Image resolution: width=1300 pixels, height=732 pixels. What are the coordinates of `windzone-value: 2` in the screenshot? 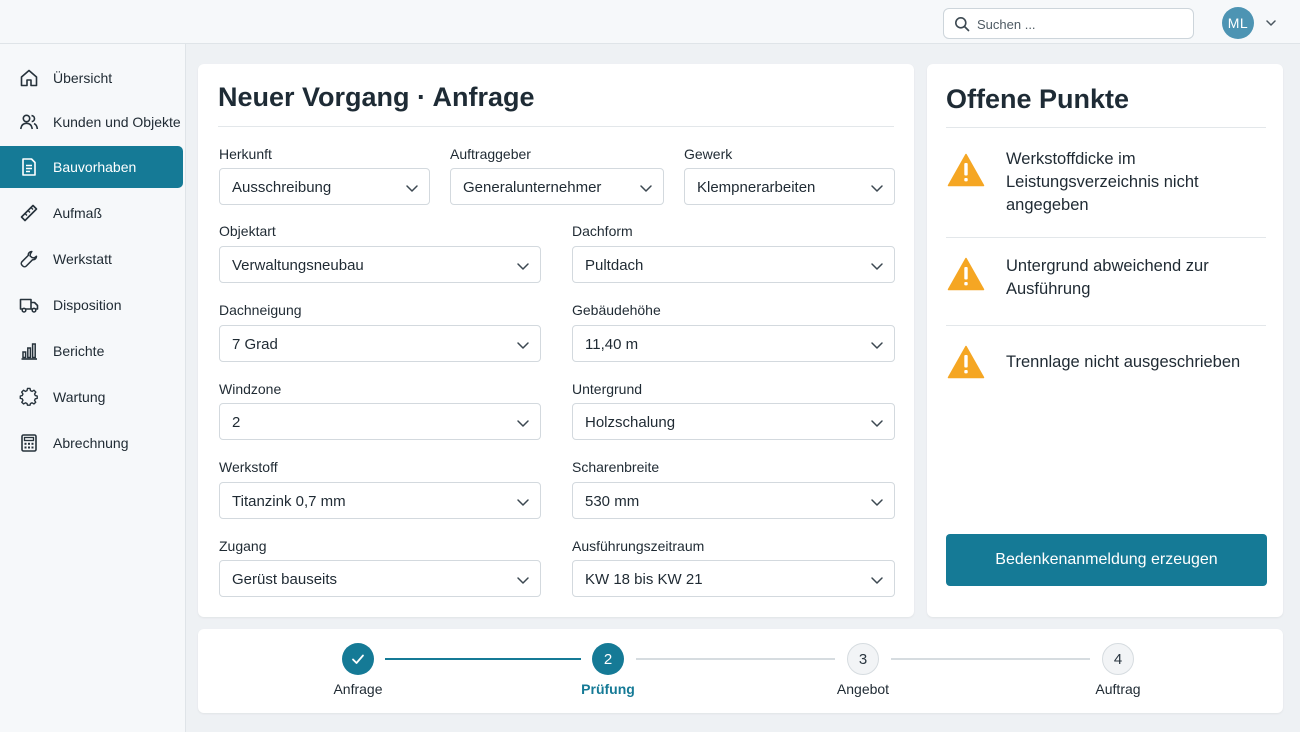 It's located at (236, 422).